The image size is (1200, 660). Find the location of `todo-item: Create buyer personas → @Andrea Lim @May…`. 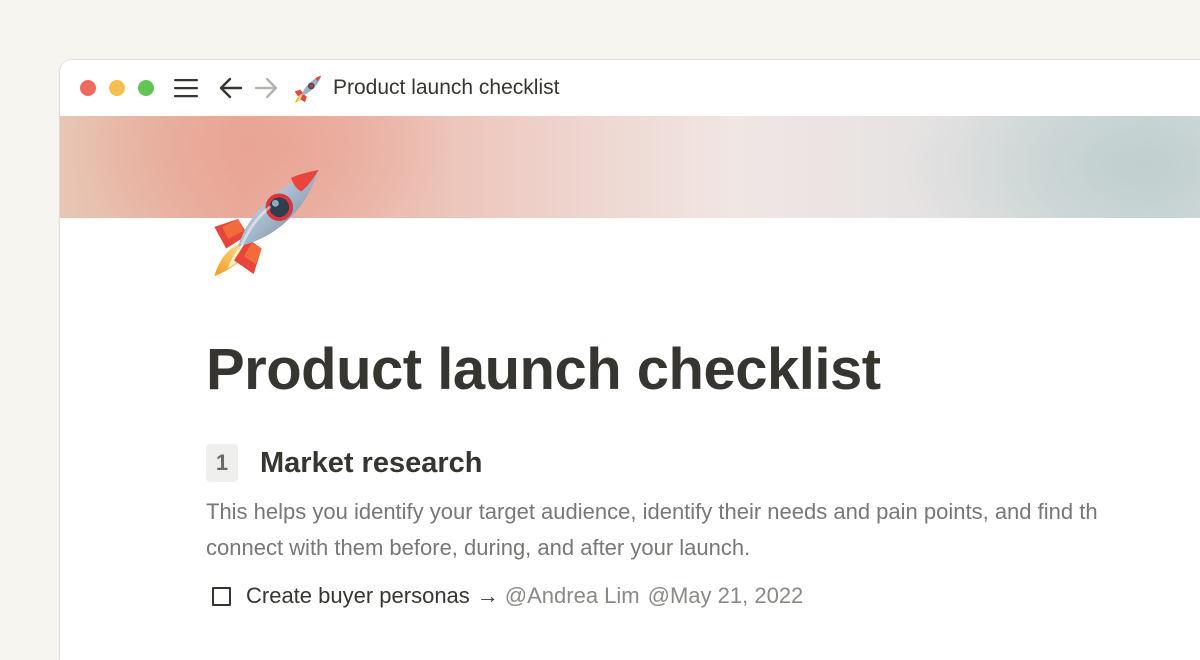

todo-item: Create buyer personas → @Andrea Lim @May… is located at coordinates (507, 596).